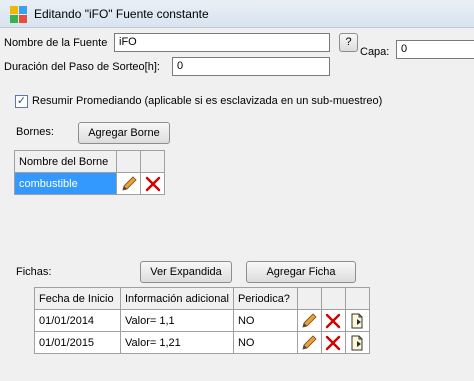  What do you see at coordinates (375, 52) in the screenshot?
I see `capa-label: Capa:` at bounding box center [375, 52].